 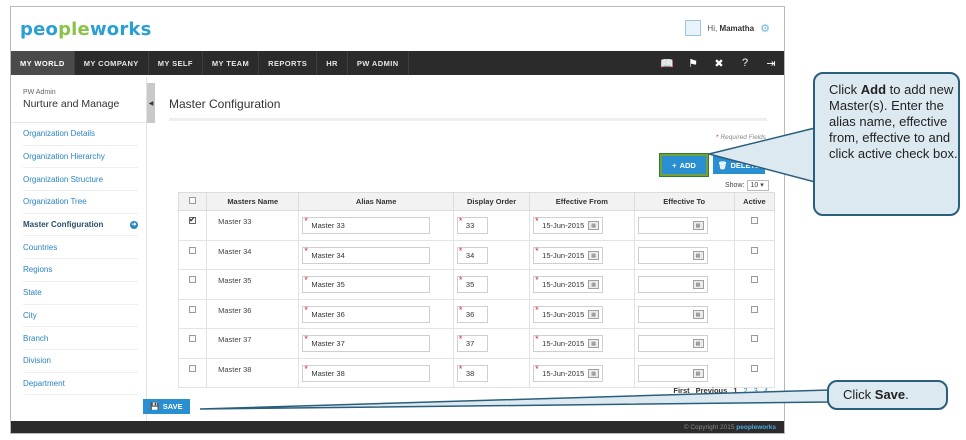 I want to click on tools-icon: ✖, so click(x=719, y=63).